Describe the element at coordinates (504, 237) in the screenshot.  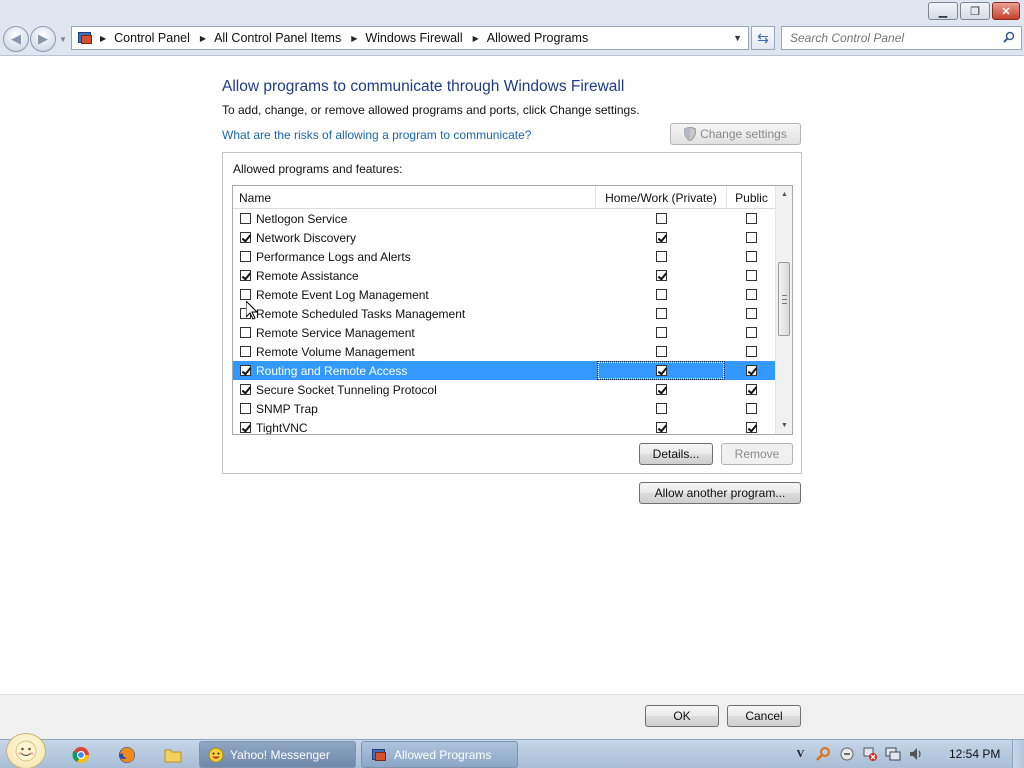
I see `table-row: Network Discovery` at that location.